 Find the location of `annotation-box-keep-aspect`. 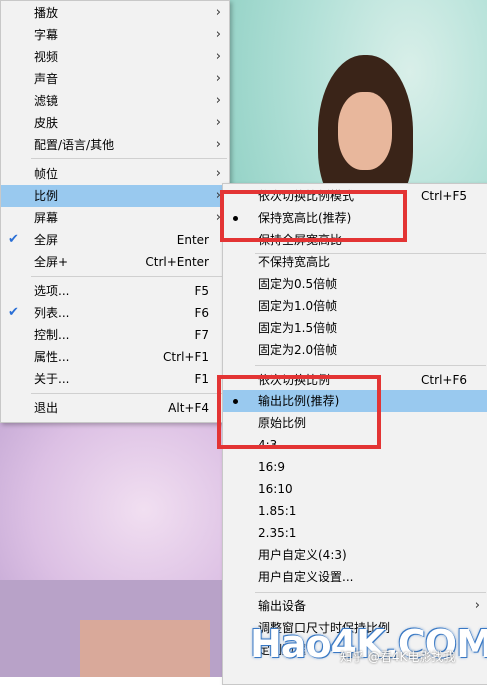

annotation-box-keep-aspect is located at coordinates (313, 216).